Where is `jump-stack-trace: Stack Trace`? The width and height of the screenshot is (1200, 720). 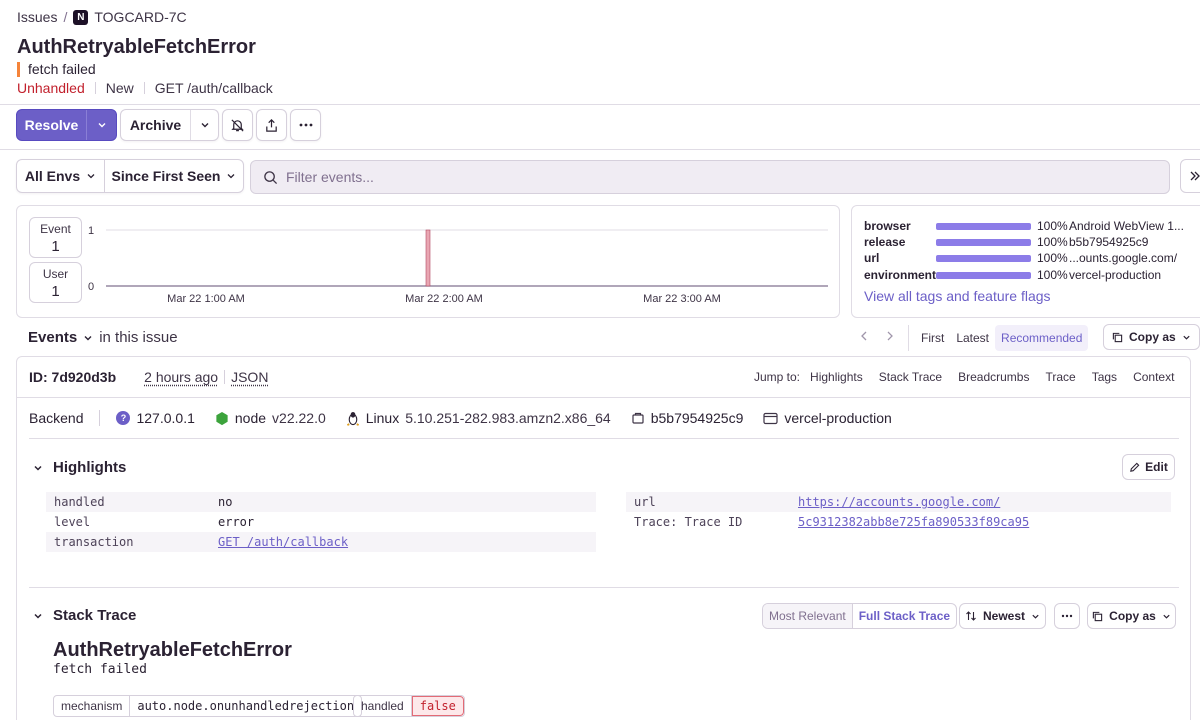
jump-stack-trace: Stack Trace is located at coordinates (910, 377).